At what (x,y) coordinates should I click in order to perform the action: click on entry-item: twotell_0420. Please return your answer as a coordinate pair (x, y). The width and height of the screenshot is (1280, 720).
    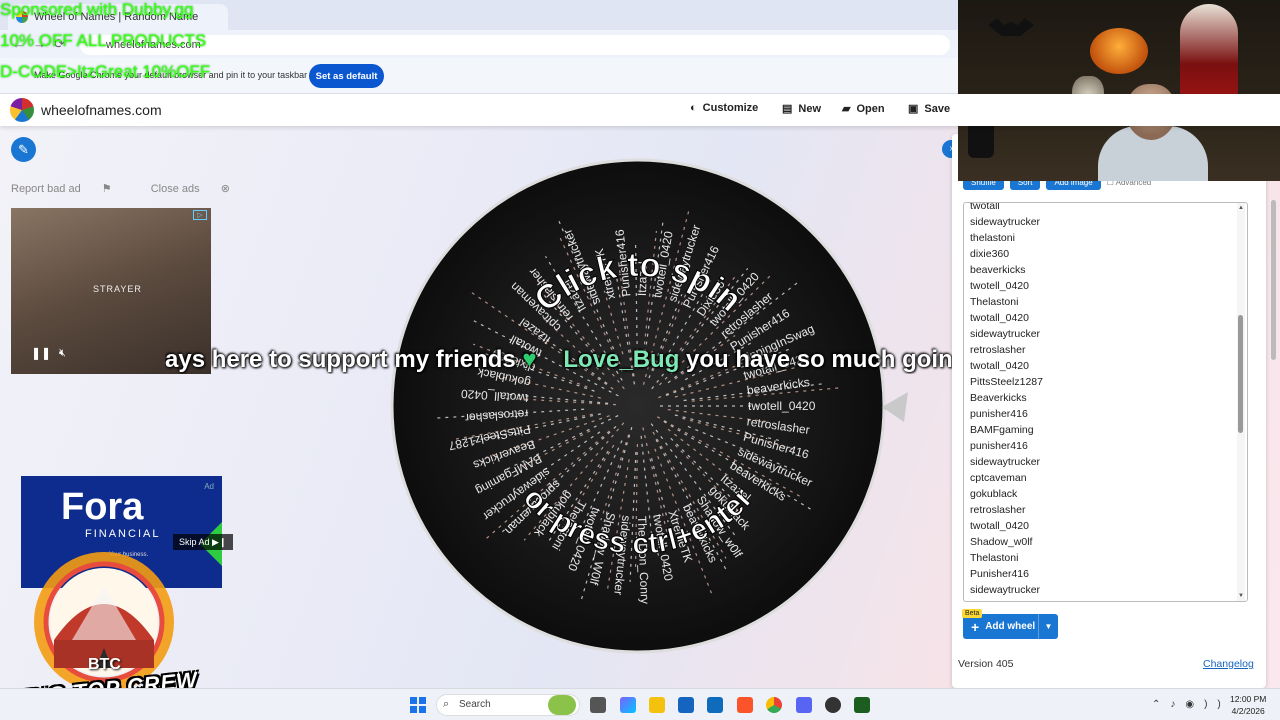
    Looking at the image, I should click on (1006, 286).